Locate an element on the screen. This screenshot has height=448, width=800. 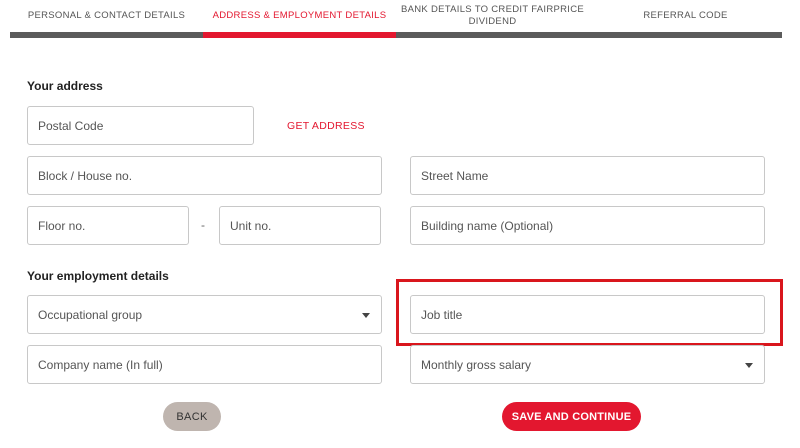
monthly-salary-select: Monthly gross salary is located at coordinates (587, 364).